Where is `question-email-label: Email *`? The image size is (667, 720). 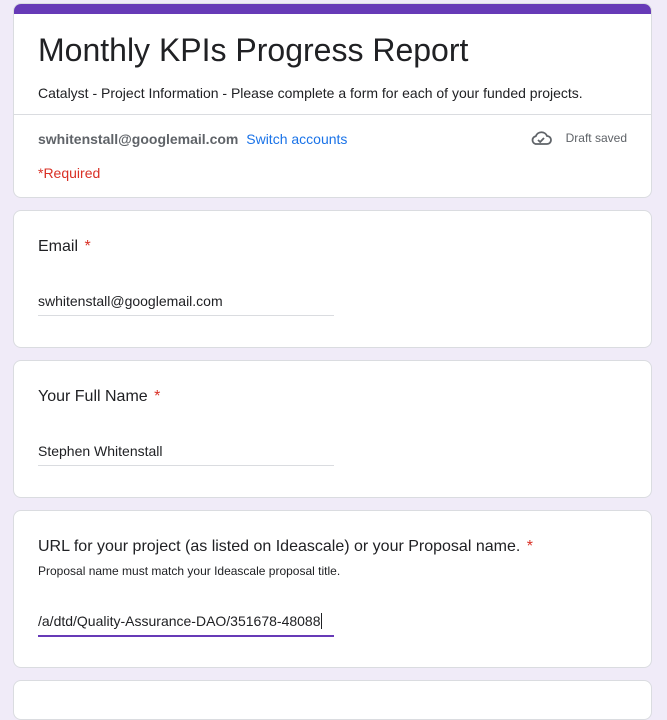 question-email-label: Email * is located at coordinates (64, 247).